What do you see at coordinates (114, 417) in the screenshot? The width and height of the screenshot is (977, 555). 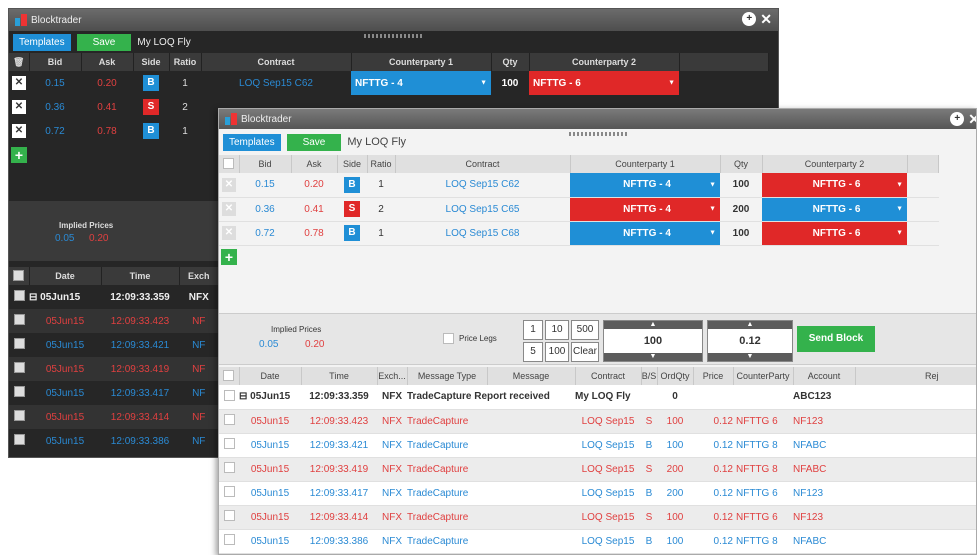 I see `dark-log-row: 05Jun15 12:09:33.414 NF` at bounding box center [114, 417].